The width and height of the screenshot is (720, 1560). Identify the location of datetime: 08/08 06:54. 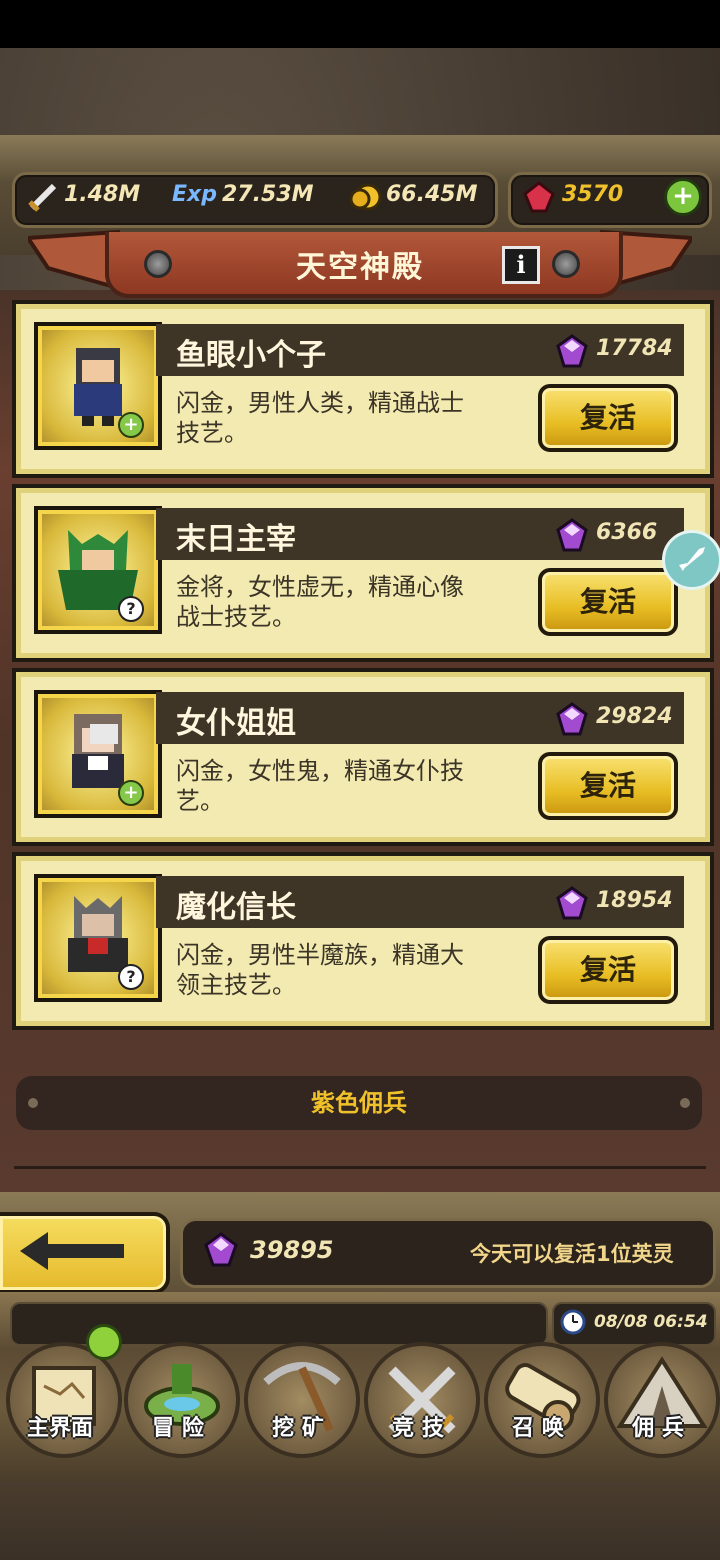
(651, 1322).